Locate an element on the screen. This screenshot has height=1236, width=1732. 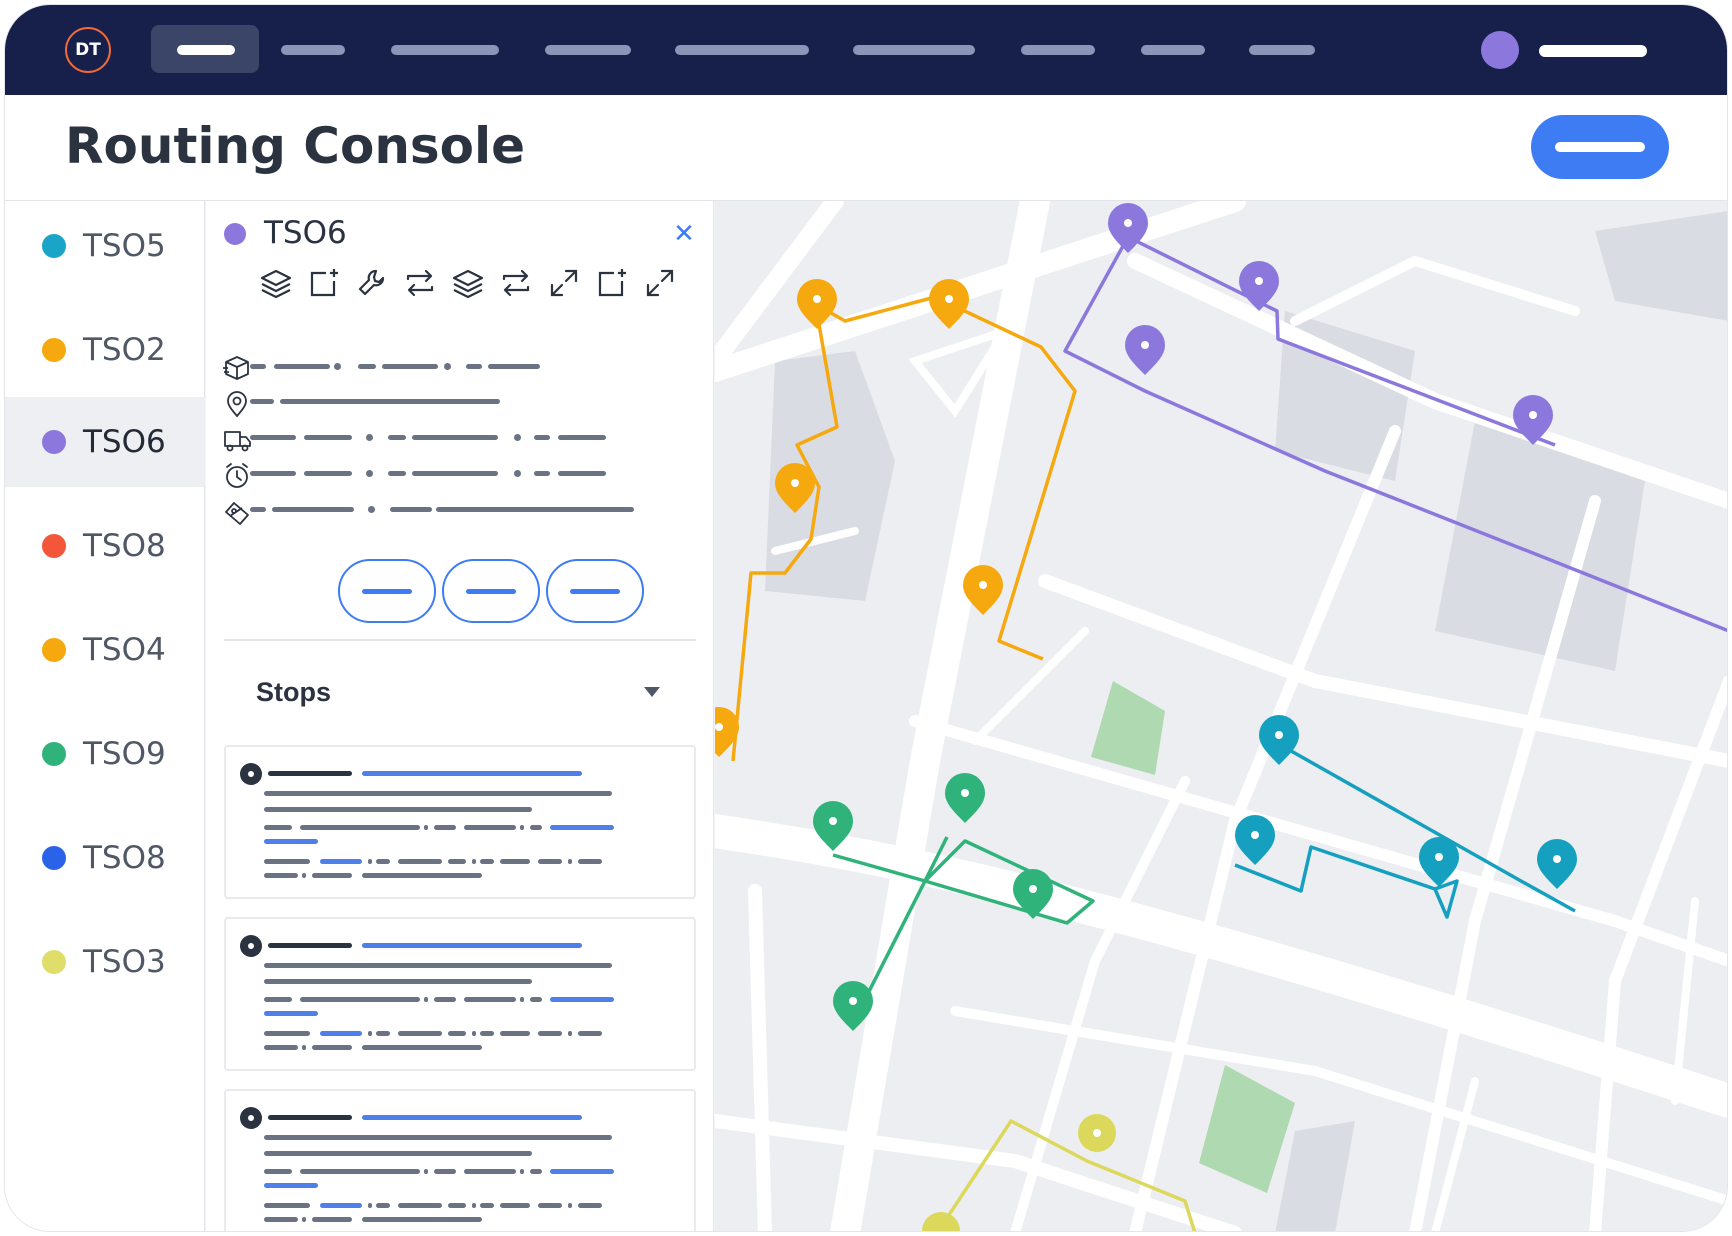
wrench-icon is located at coordinates (372, 283).